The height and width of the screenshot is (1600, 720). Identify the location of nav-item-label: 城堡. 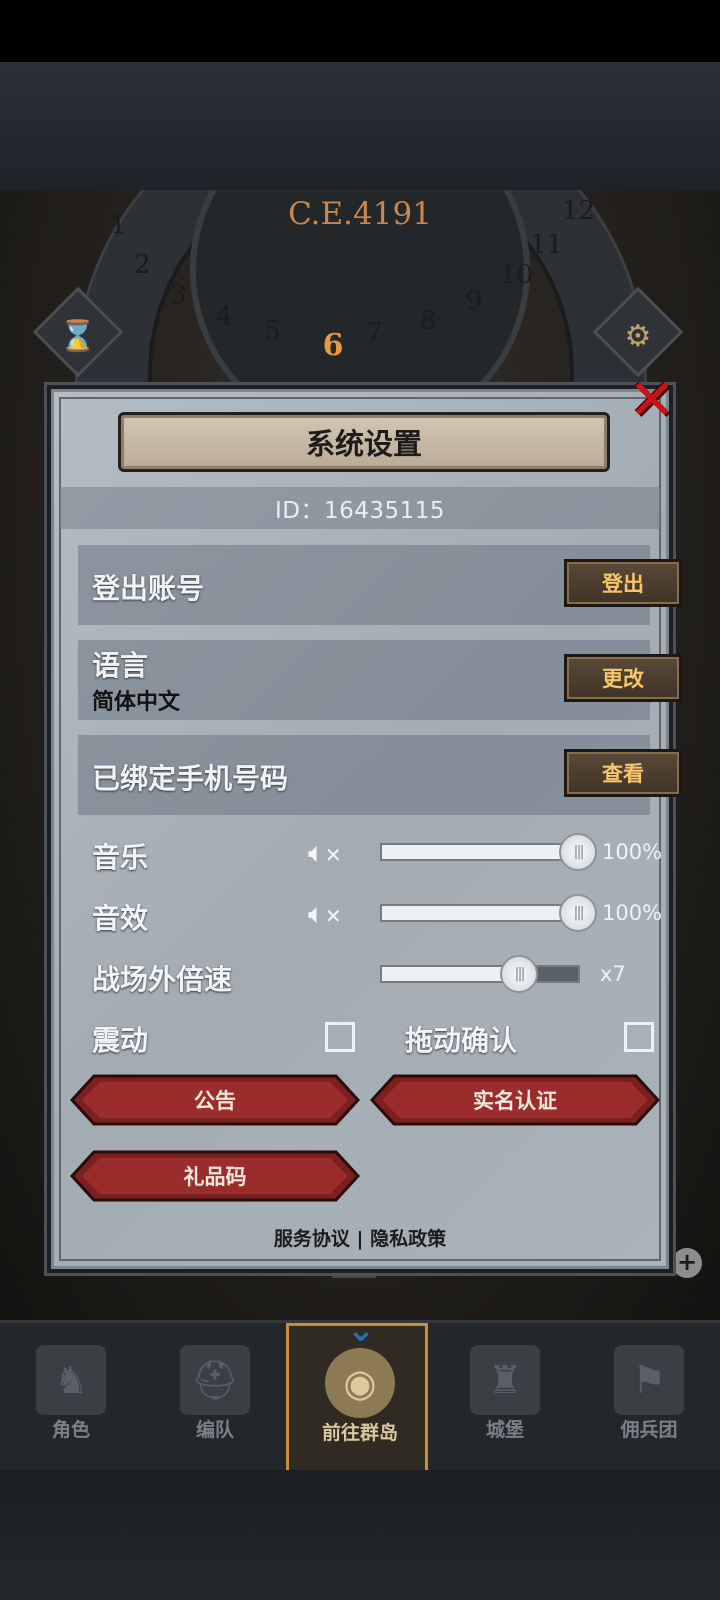
(504, 1430).